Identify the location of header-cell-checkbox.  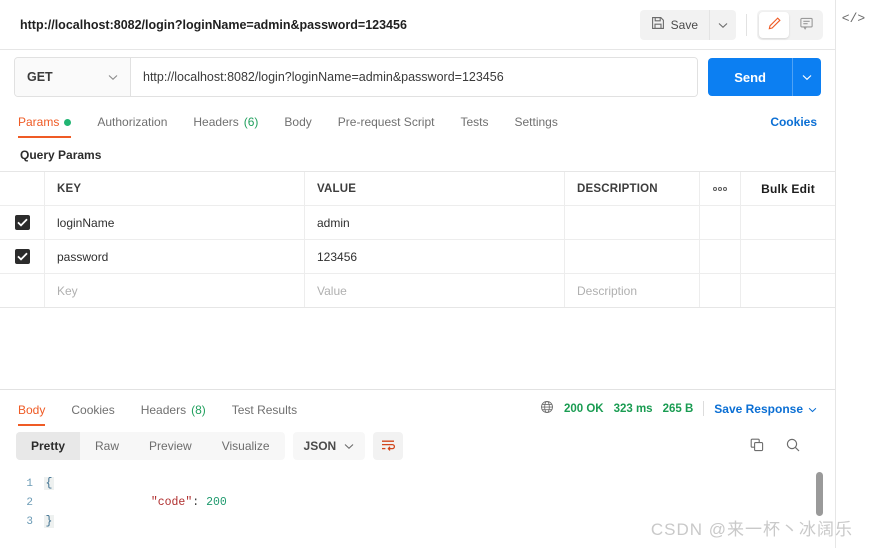
(22, 188).